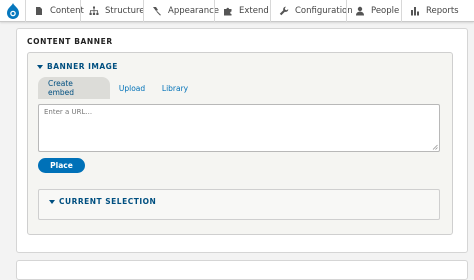 This screenshot has width=474, height=280. Describe the element at coordinates (324, 10) in the screenshot. I see `toolbar-item-label: Configuration` at that location.